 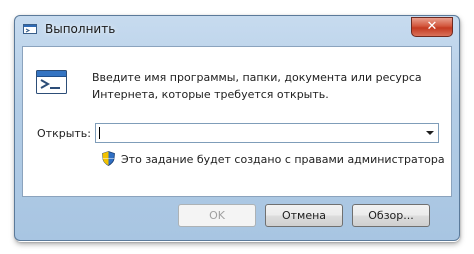 What do you see at coordinates (80, 29) in the screenshot?
I see `window-title: Выполнить` at bounding box center [80, 29].